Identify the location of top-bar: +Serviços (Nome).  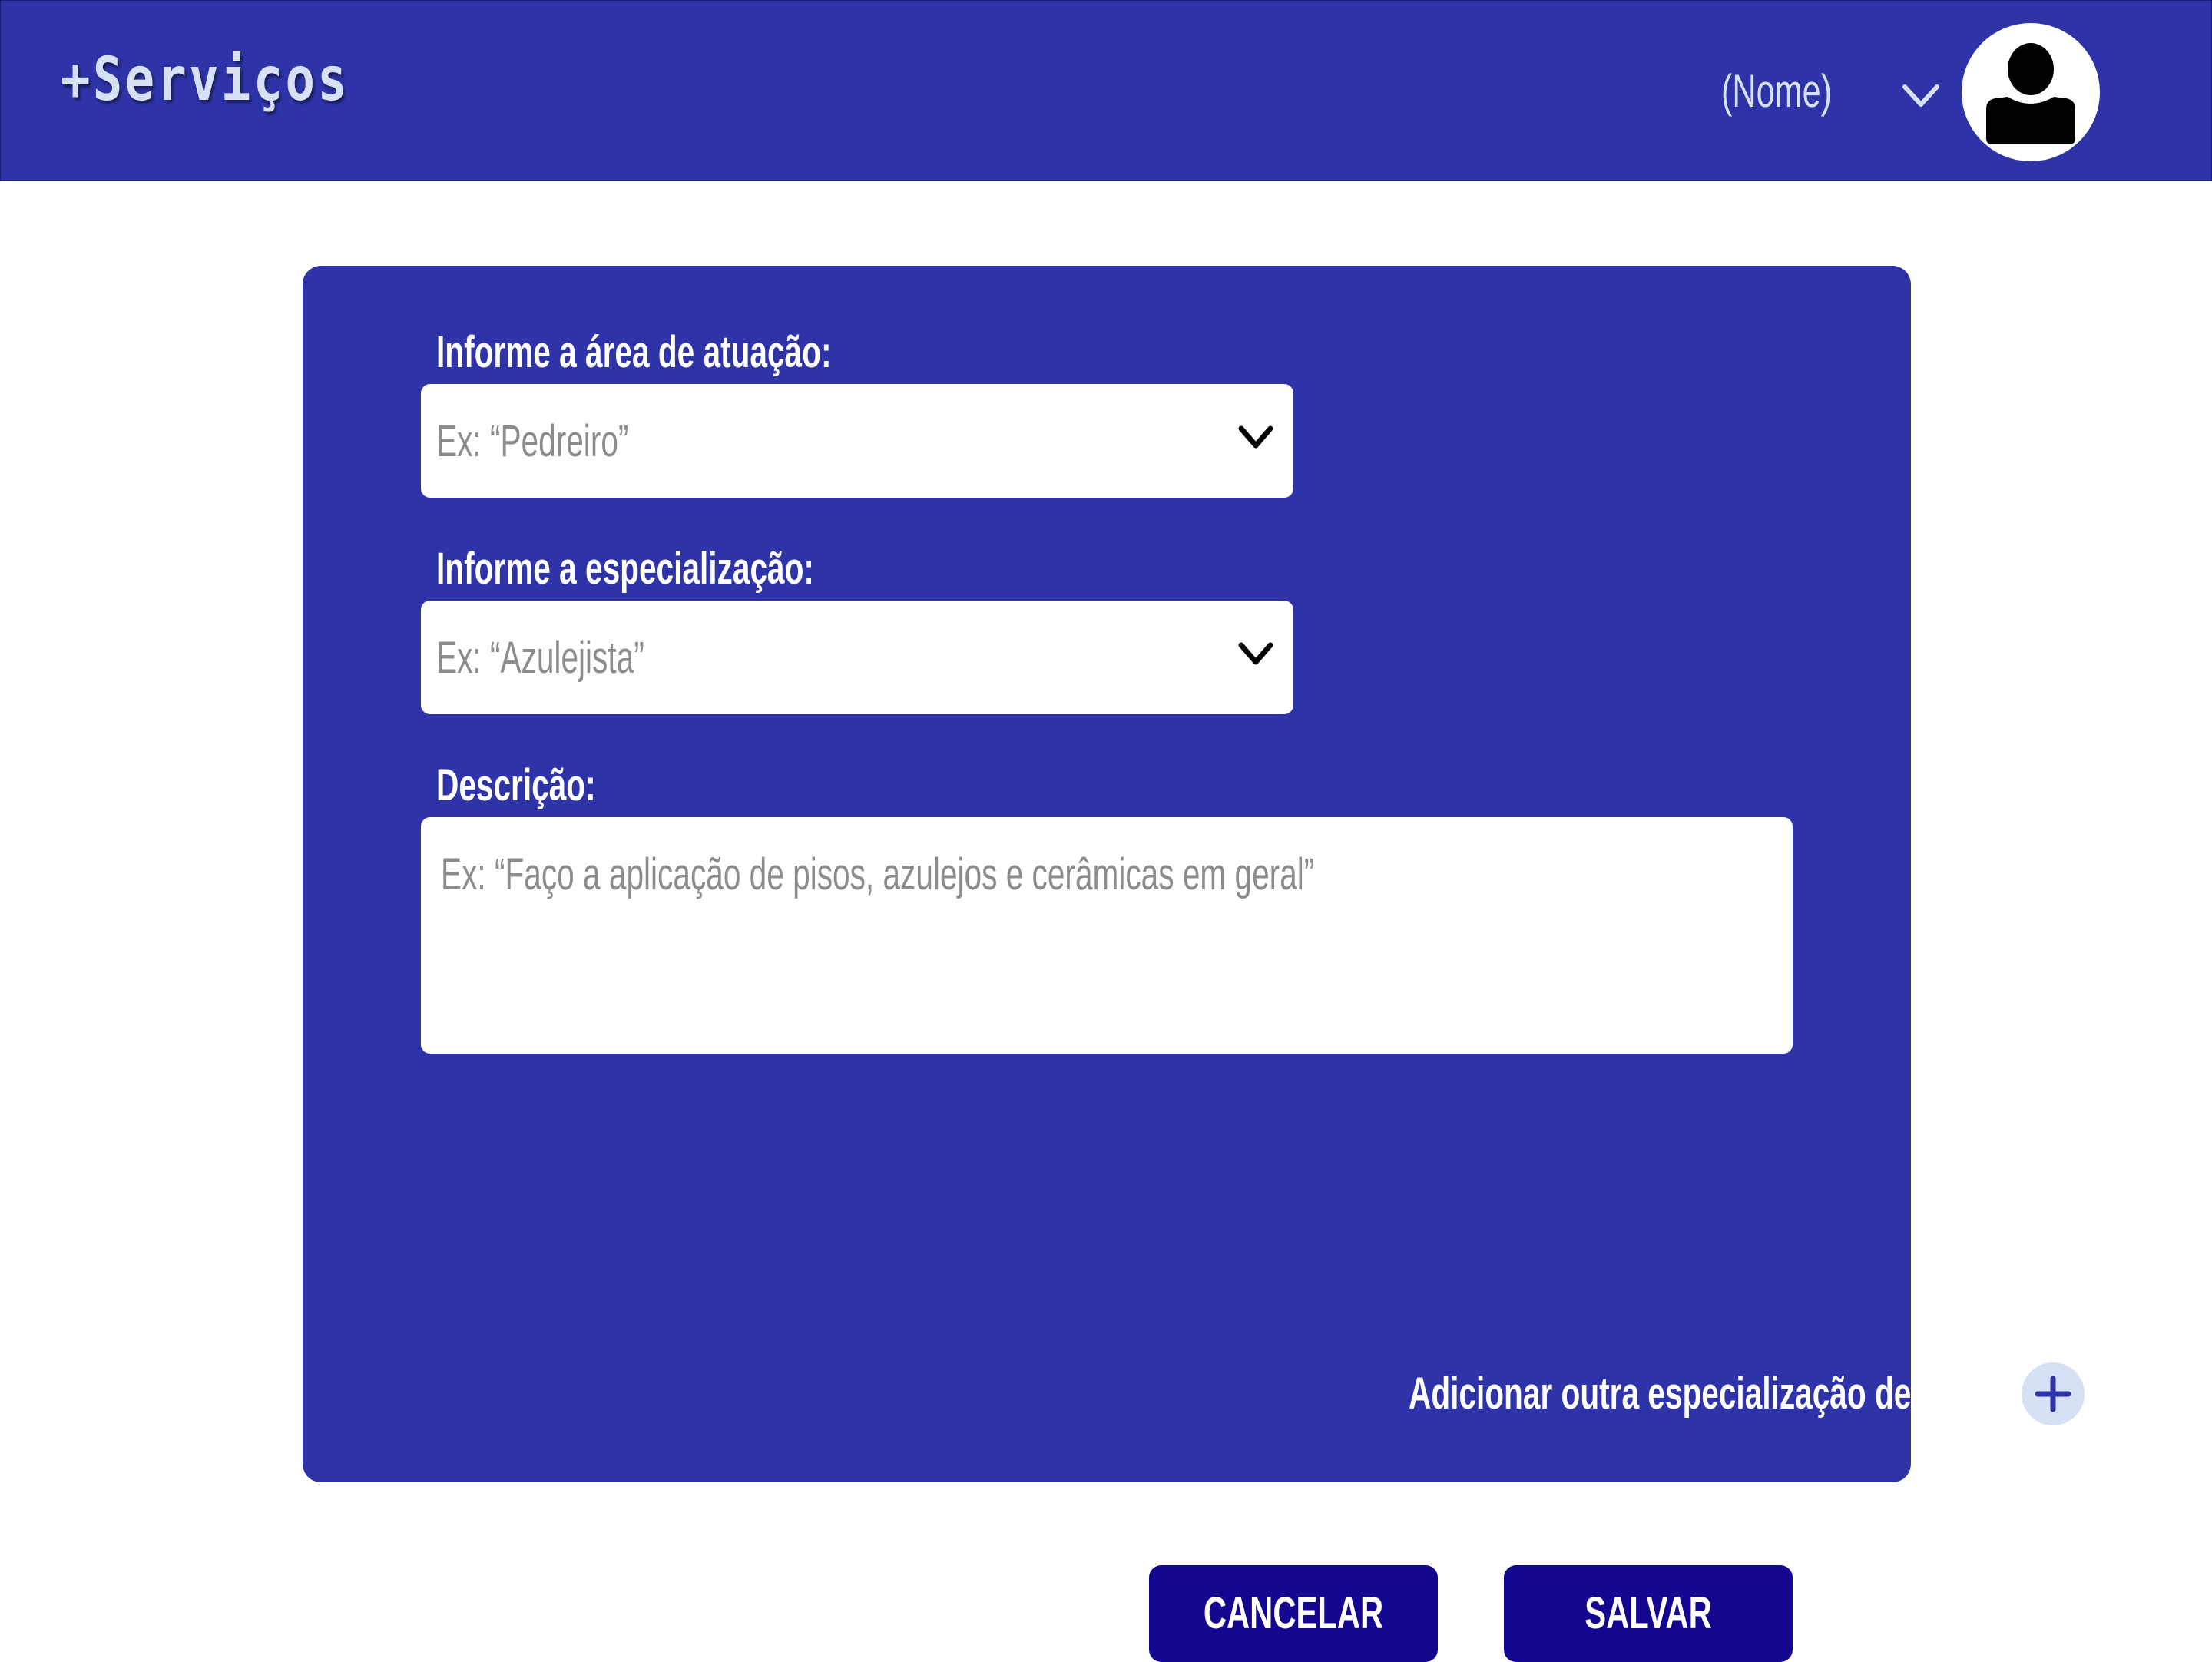
(1106, 90).